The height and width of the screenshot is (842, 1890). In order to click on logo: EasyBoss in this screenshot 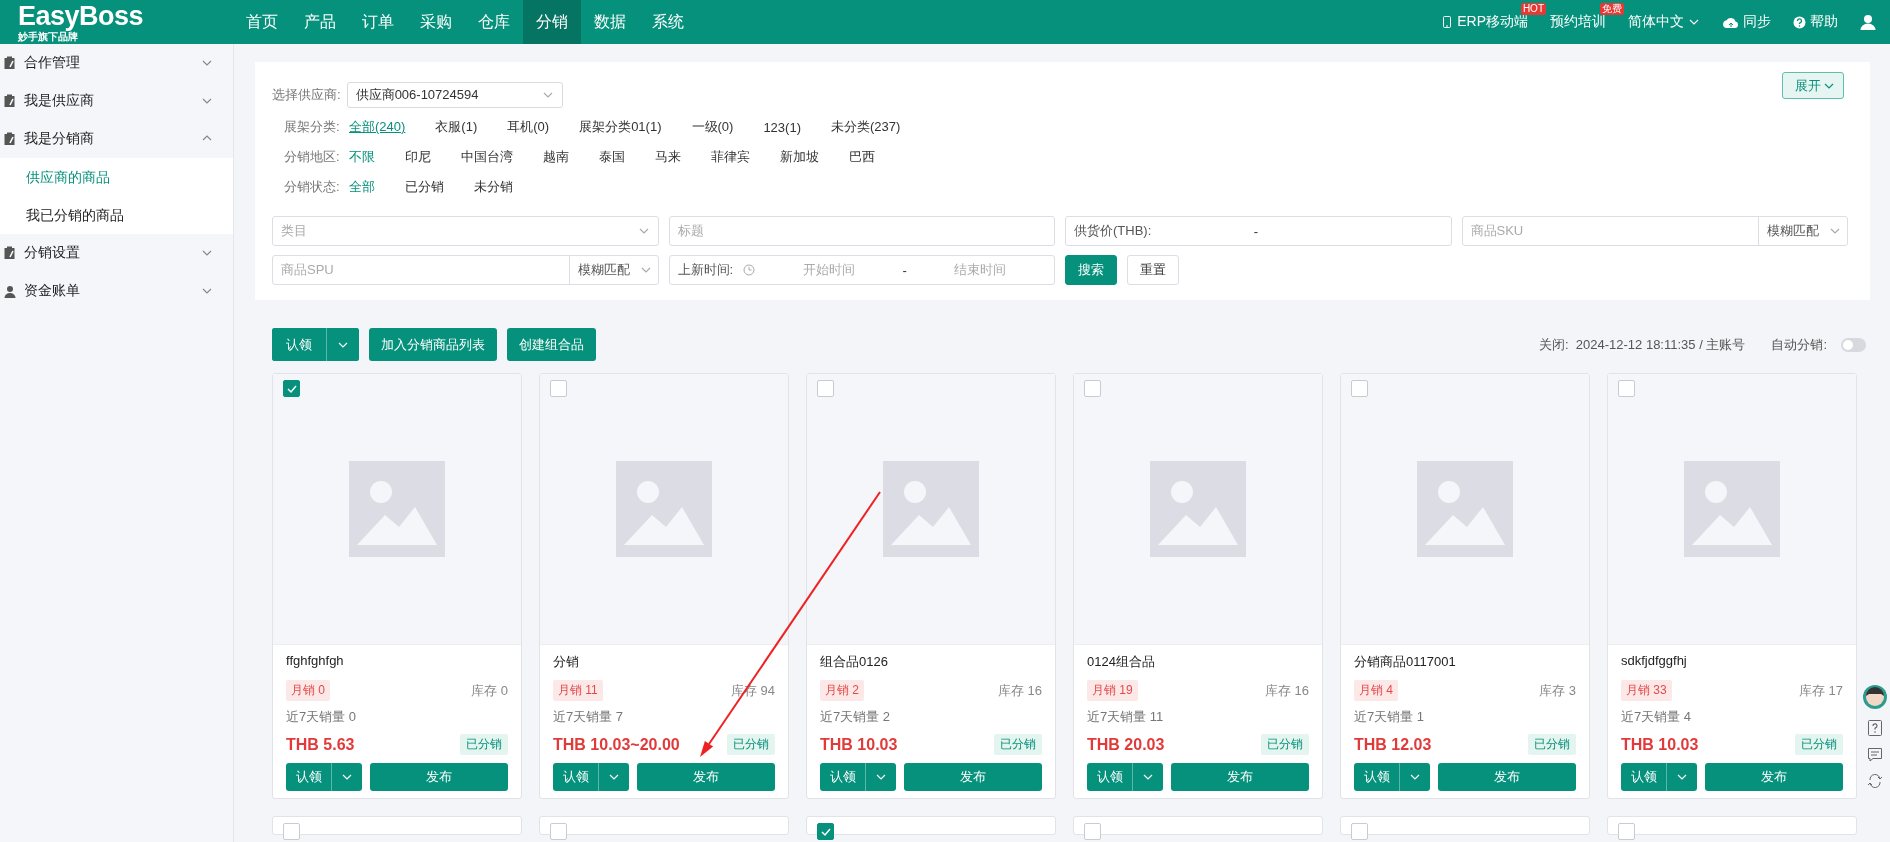, I will do `click(125, 16)`.